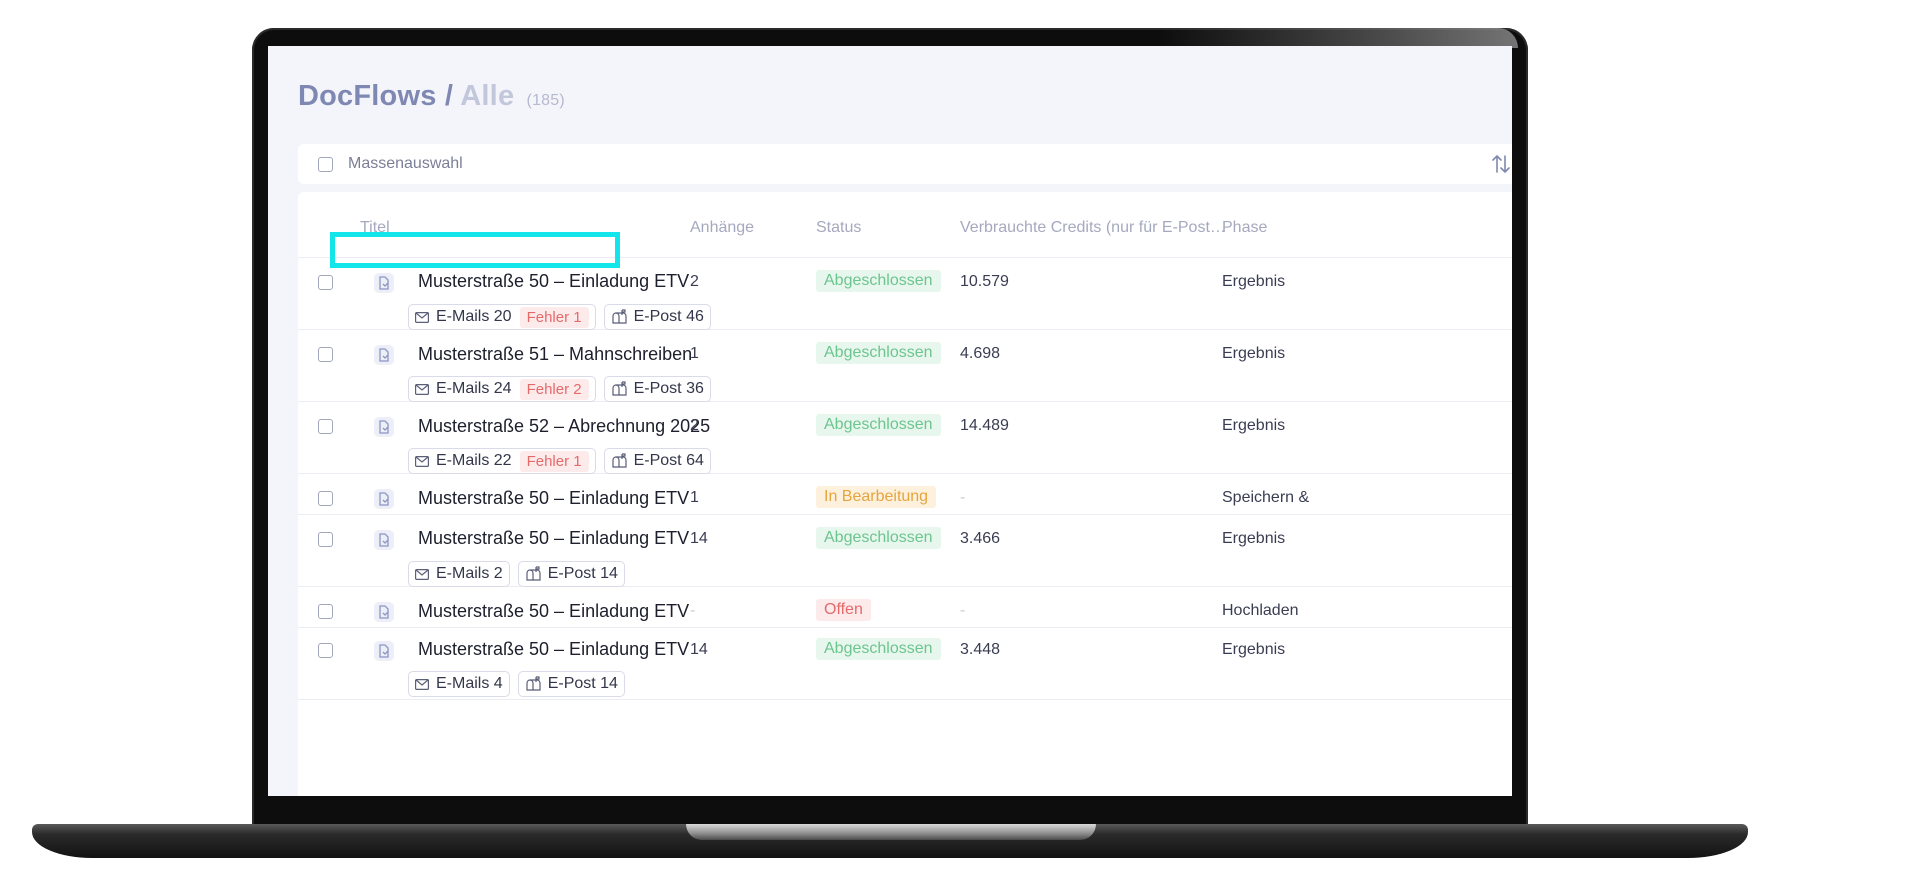 This screenshot has height=872, width=1908. What do you see at coordinates (668, 460) in the screenshot?
I see `epost-count: E-Post 64` at bounding box center [668, 460].